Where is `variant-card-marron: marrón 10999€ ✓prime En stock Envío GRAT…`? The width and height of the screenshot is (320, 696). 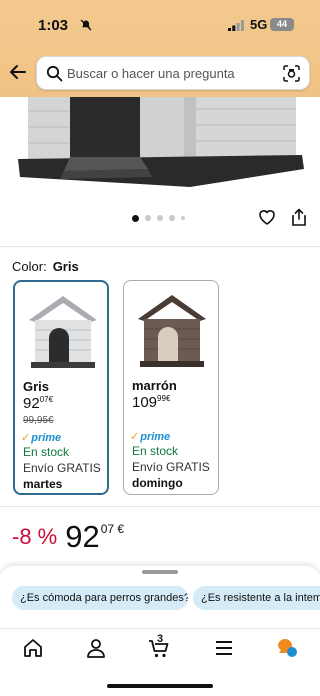 variant-card-marron: marrón 10999€ ✓prime En stock Envío GRAT… is located at coordinates (171, 387).